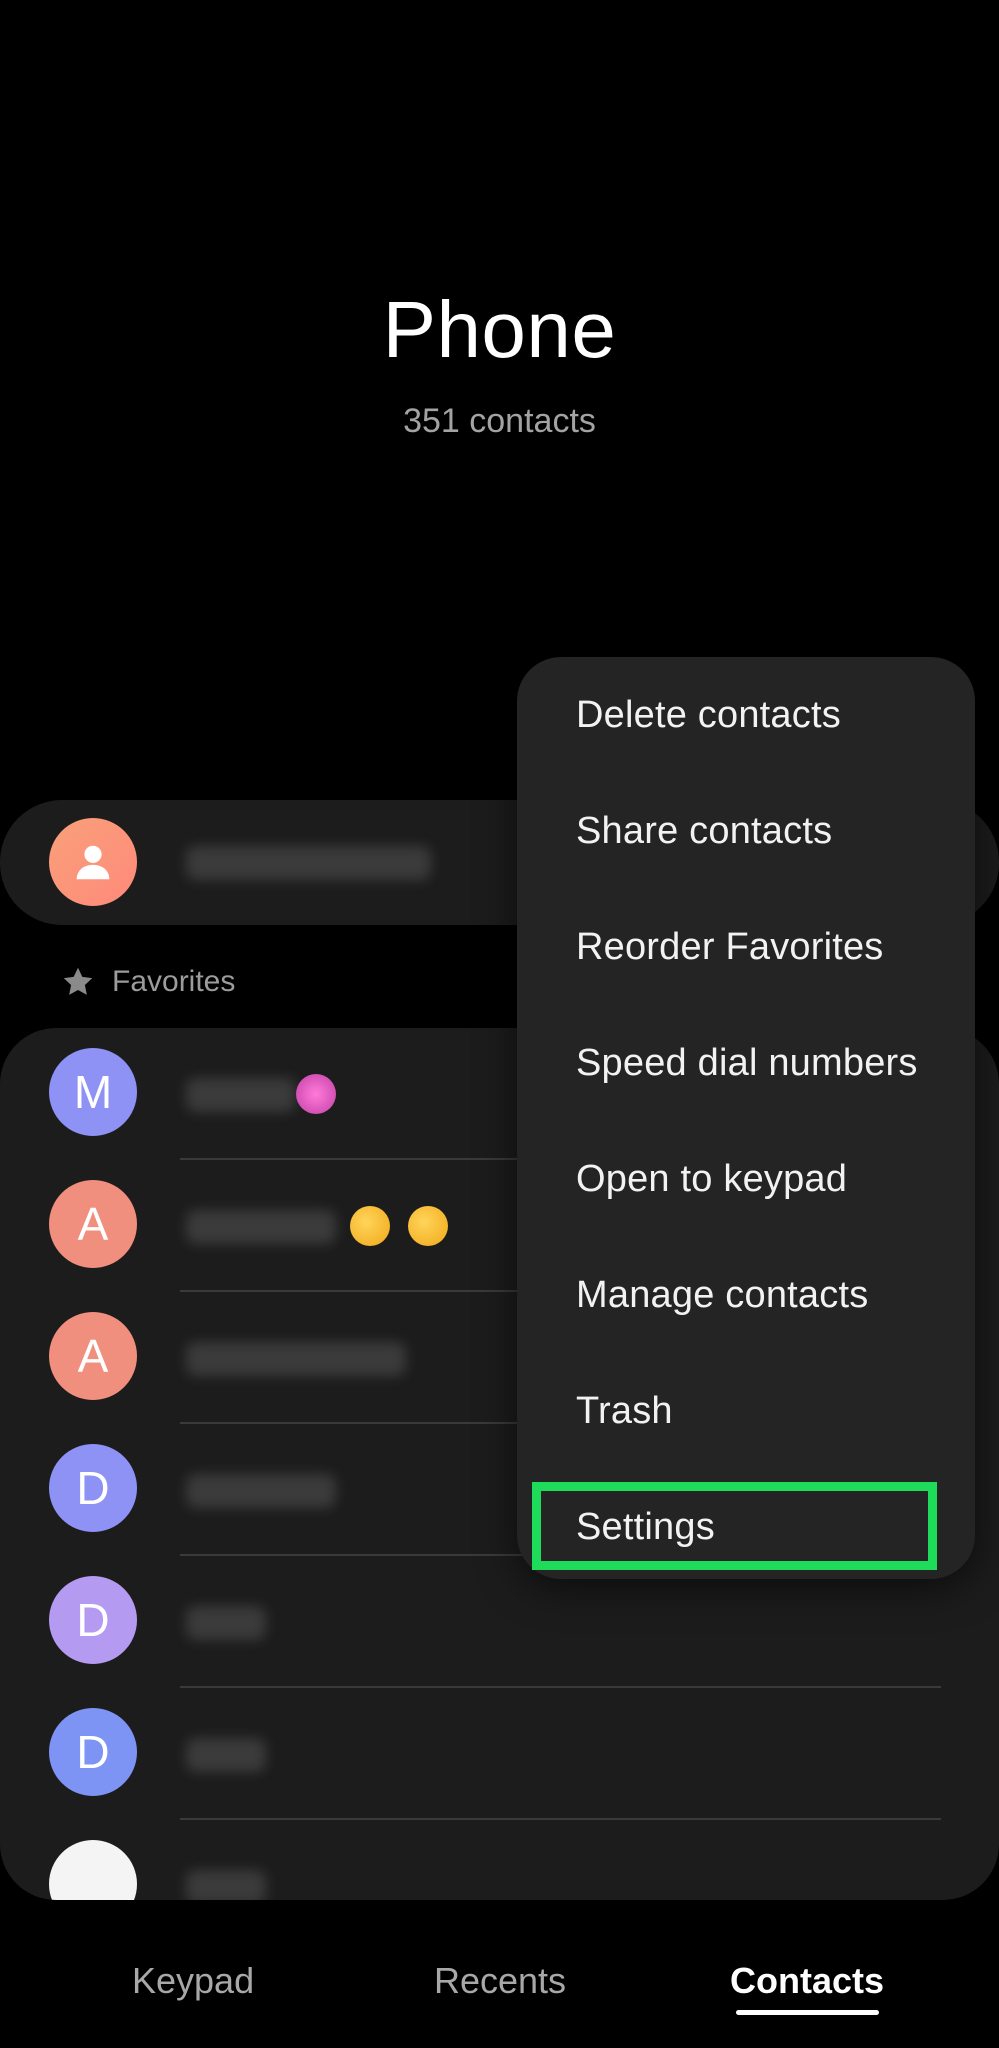 Image resolution: width=999 pixels, height=2048 pixels. What do you see at coordinates (93, 1870) in the screenshot?
I see `contact-avatar-photo` at bounding box center [93, 1870].